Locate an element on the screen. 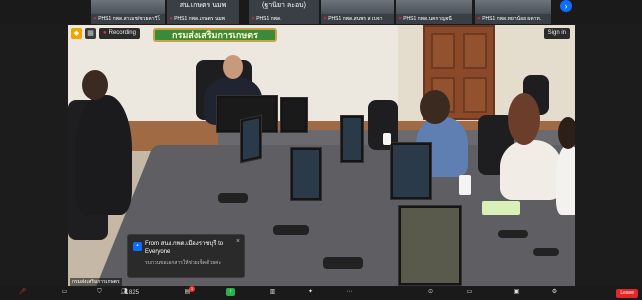 This screenshot has height=300, width=642. shield-icon: ◆ is located at coordinates (76, 33).